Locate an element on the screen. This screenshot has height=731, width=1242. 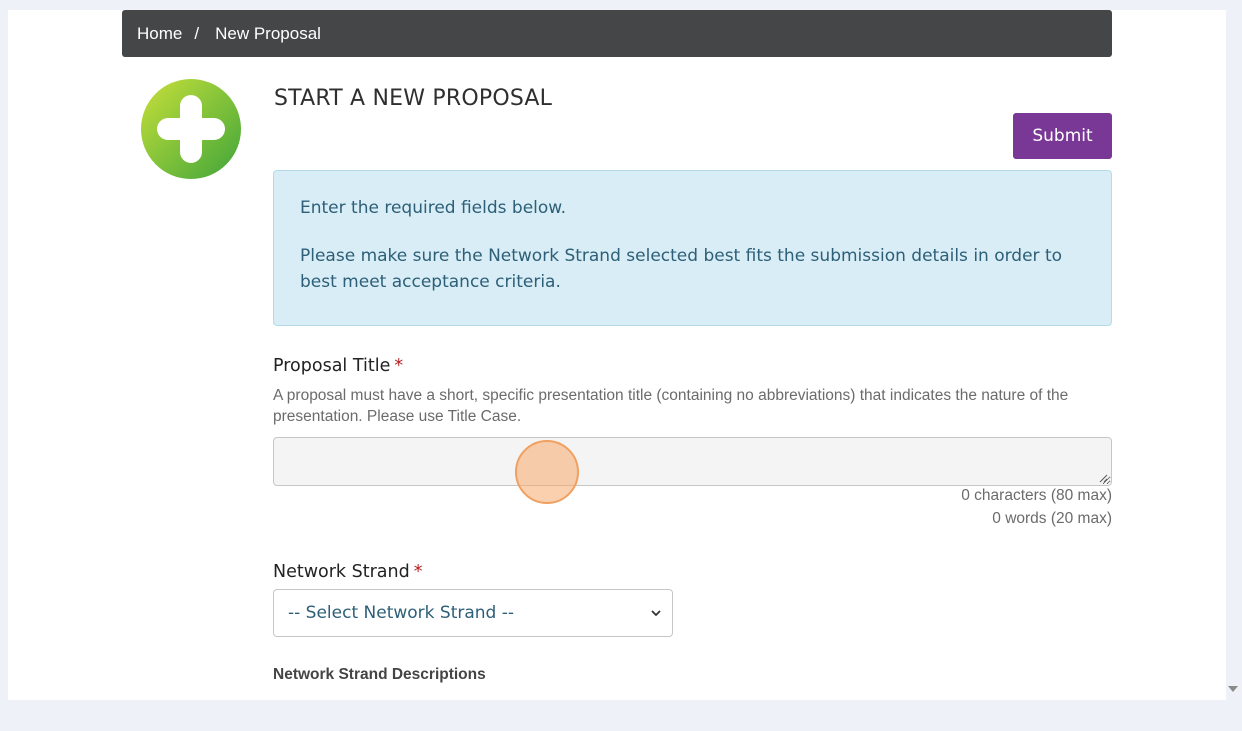
network-strand-select: -- Select Network Strand -- is located at coordinates (473, 613).